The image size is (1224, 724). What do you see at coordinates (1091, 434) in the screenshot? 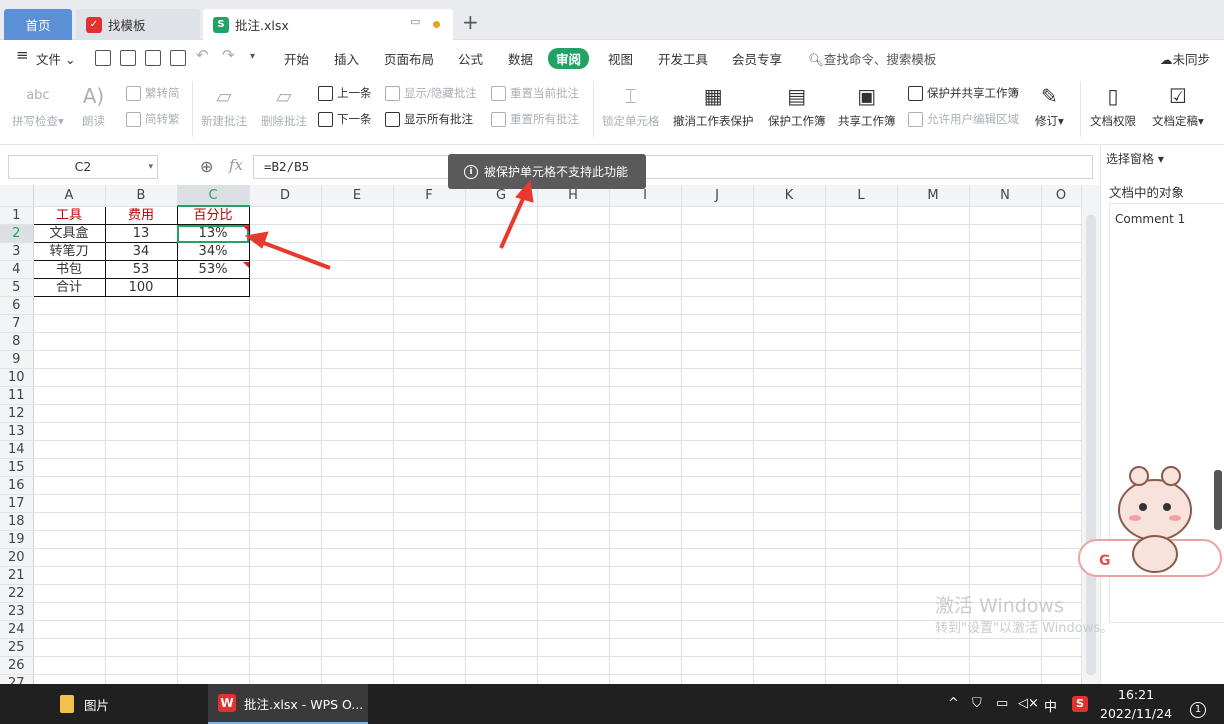
I see `vertical-scrollbar` at bounding box center [1091, 434].